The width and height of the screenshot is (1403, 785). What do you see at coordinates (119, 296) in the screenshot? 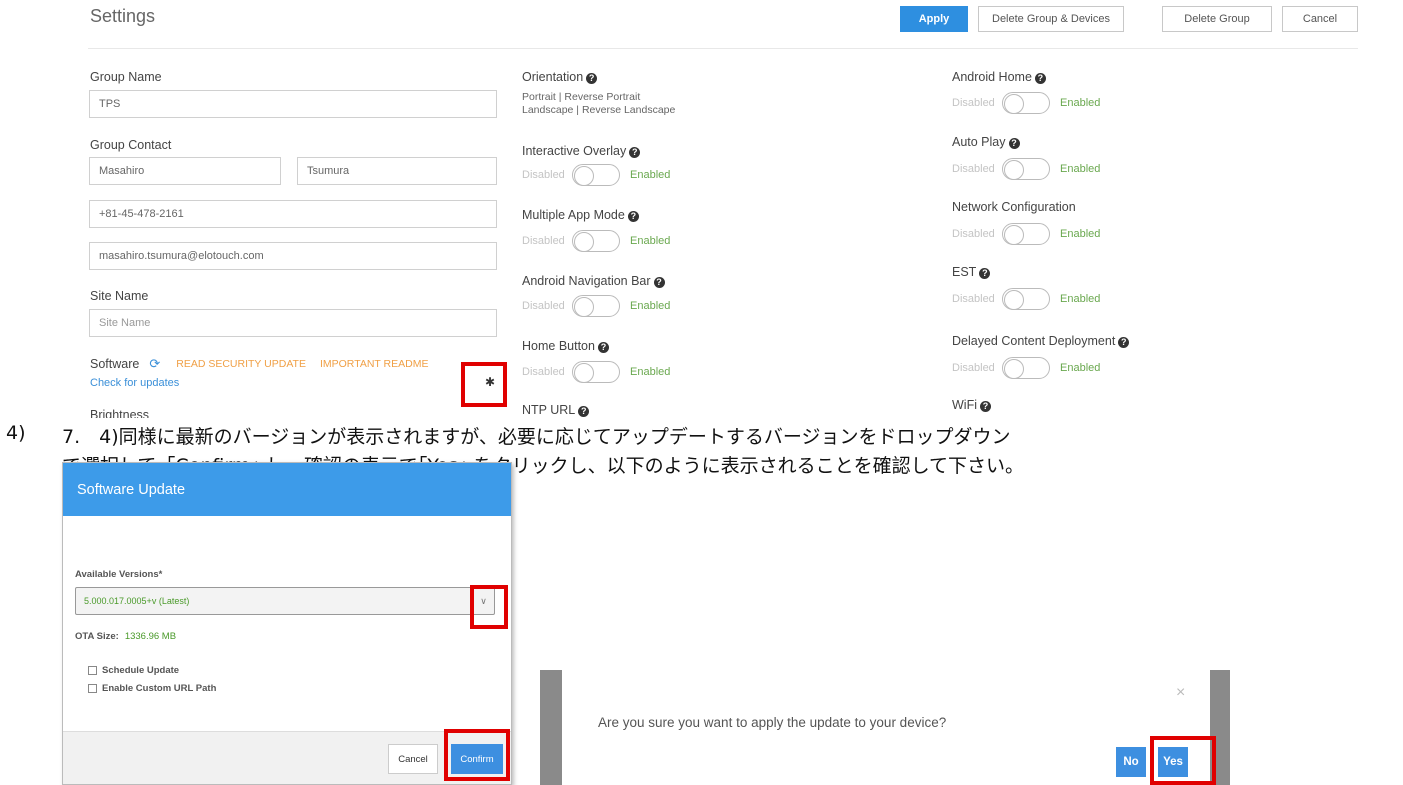
I see `site-name-label: Site Name` at bounding box center [119, 296].